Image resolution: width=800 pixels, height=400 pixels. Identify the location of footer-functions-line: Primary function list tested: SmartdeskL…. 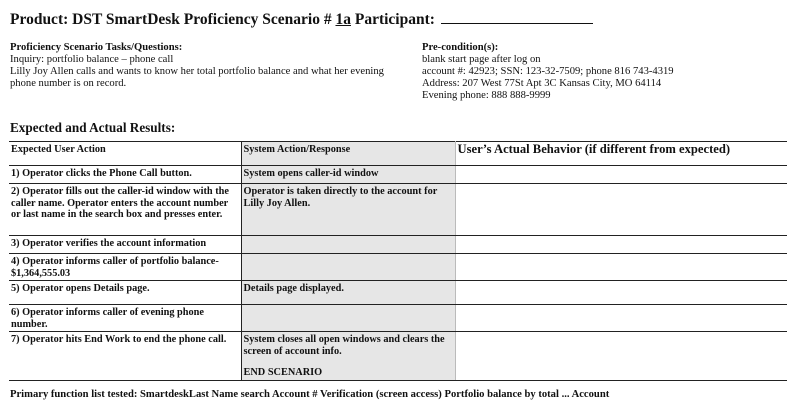
(310, 394).